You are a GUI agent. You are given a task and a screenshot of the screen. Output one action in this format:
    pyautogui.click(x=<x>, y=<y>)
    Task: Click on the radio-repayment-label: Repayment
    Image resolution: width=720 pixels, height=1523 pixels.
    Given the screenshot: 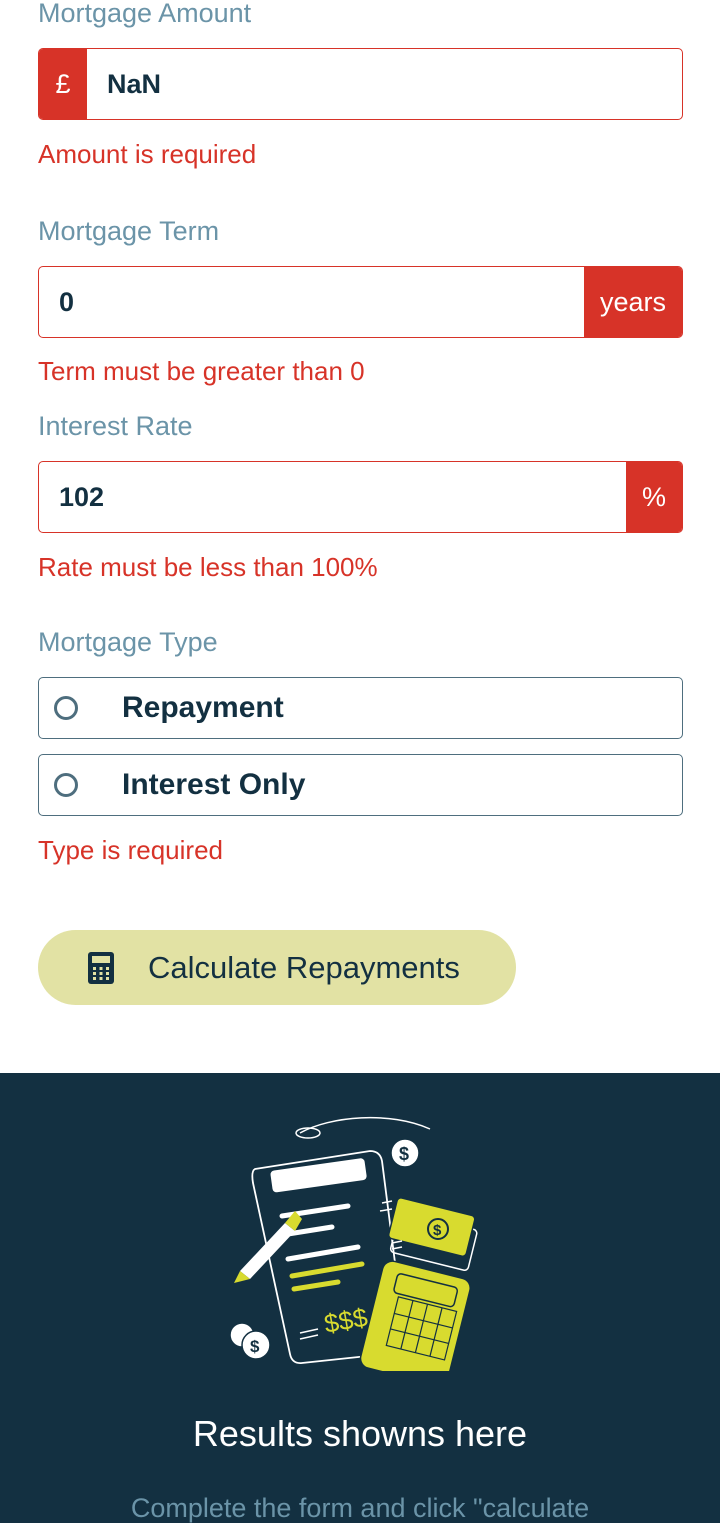 What is the action you would take?
    pyautogui.click(x=203, y=707)
    